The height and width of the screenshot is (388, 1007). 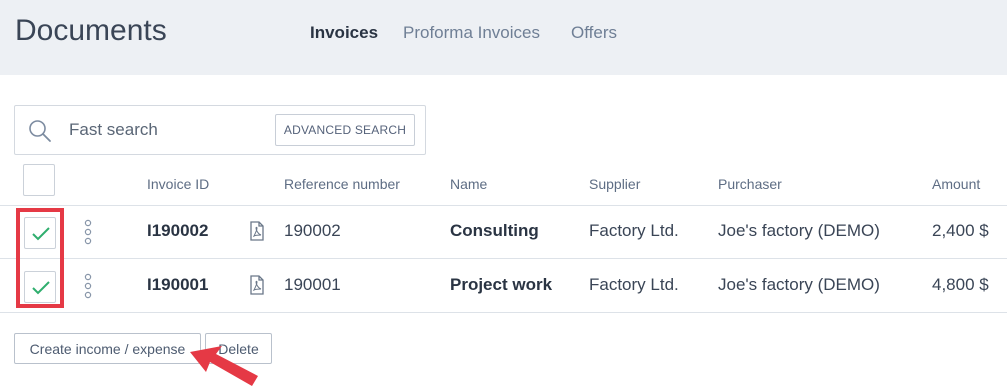 I want to click on cell-name: Project work, so click(x=501, y=284).